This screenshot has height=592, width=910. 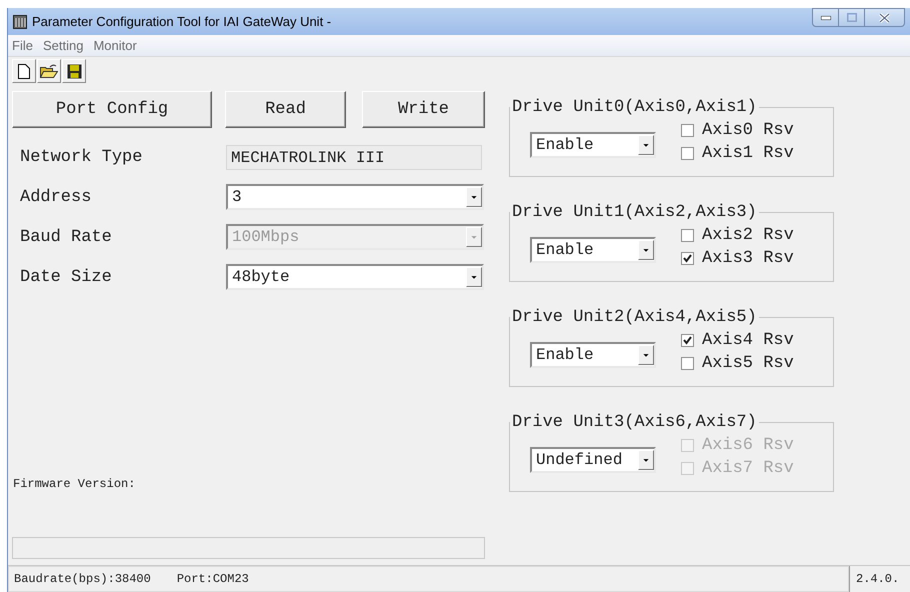 What do you see at coordinates (82, 157) in the screenshot?
I see `field-label: Network Type` at bounding box center [82, 157].